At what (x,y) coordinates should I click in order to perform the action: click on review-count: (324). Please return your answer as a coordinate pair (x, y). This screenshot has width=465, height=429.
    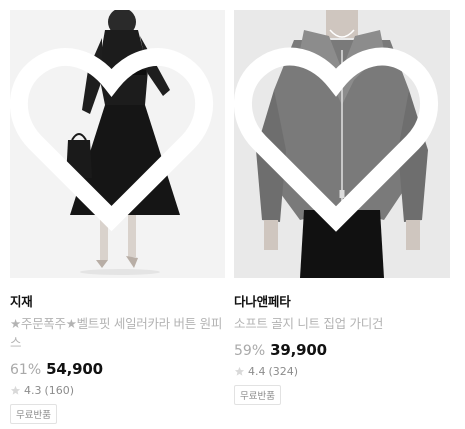
    Looking at the image, I should click on (283, 371).